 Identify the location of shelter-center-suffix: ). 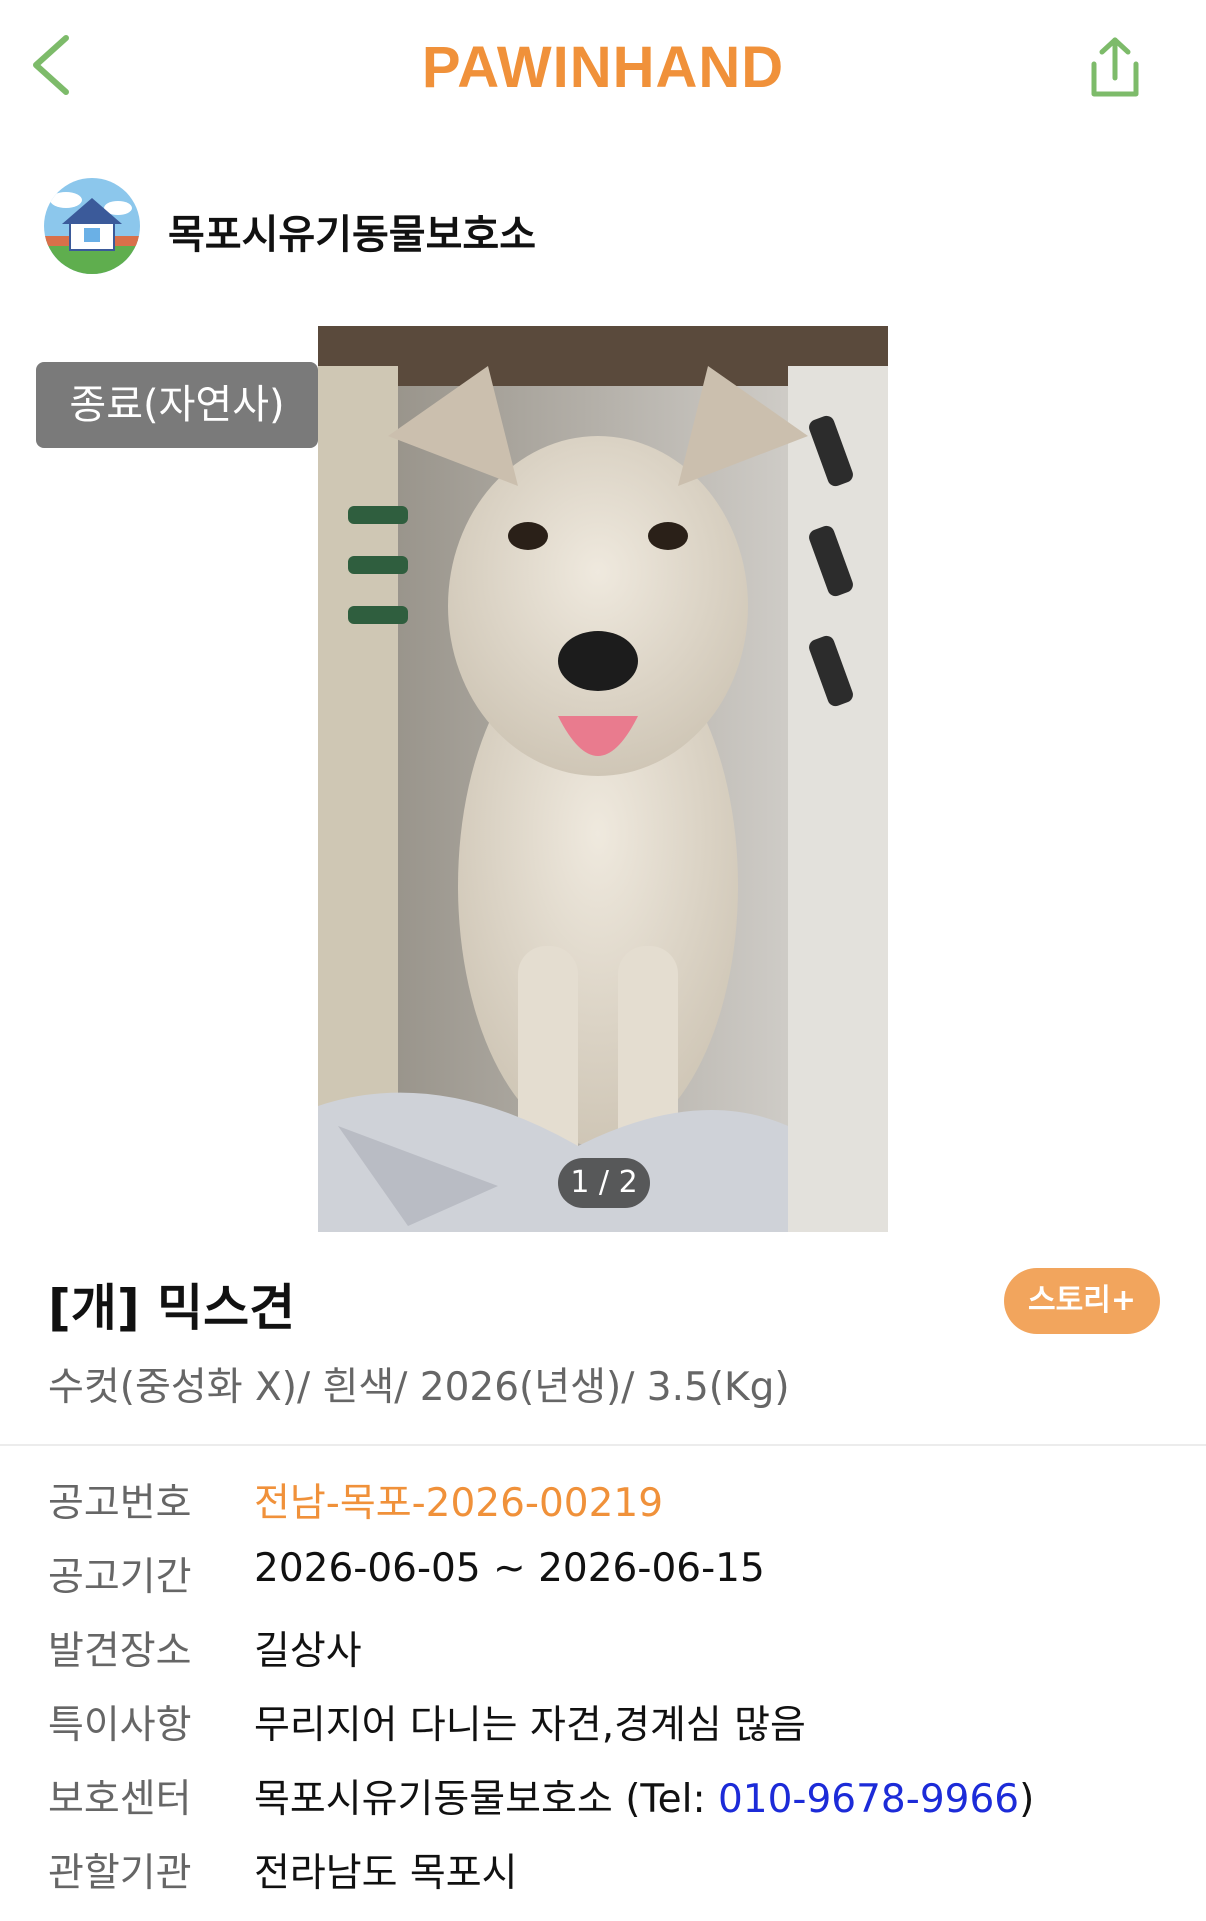
(1027, 1799).